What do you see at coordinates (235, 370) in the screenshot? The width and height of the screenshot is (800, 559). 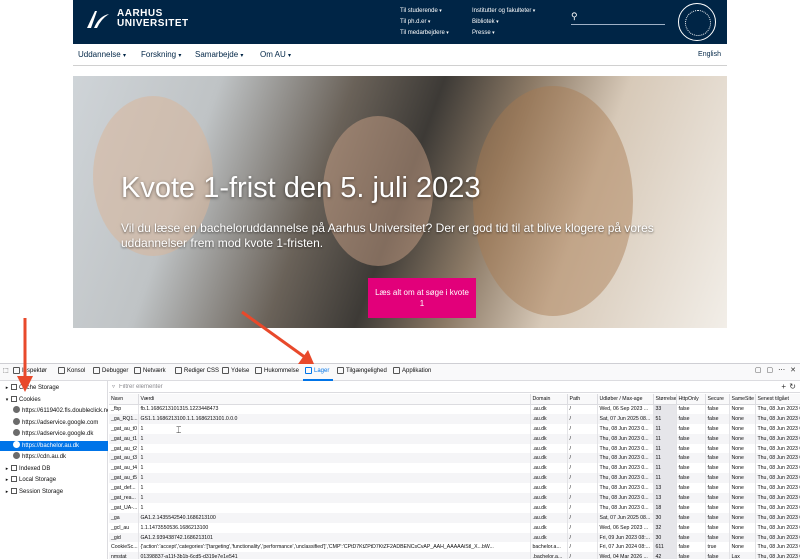 I see `tab-performance: Ydelse` at bounding box center [235, 370].